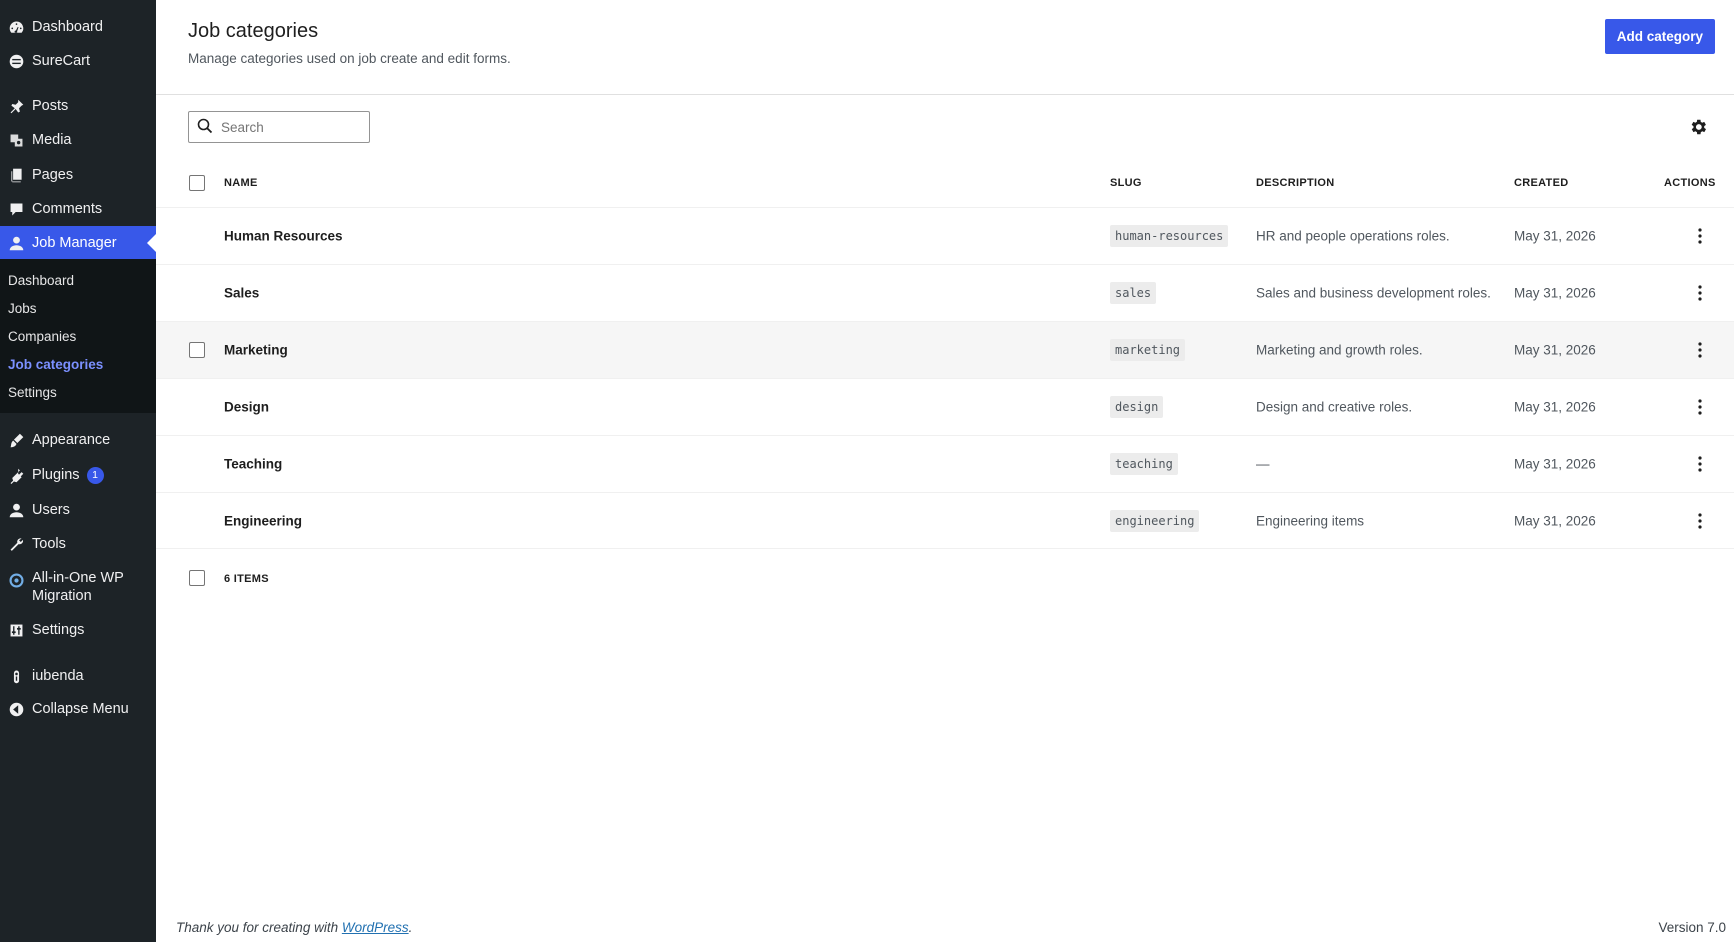  I want to click on menu-media: Media, so click(78, 140).